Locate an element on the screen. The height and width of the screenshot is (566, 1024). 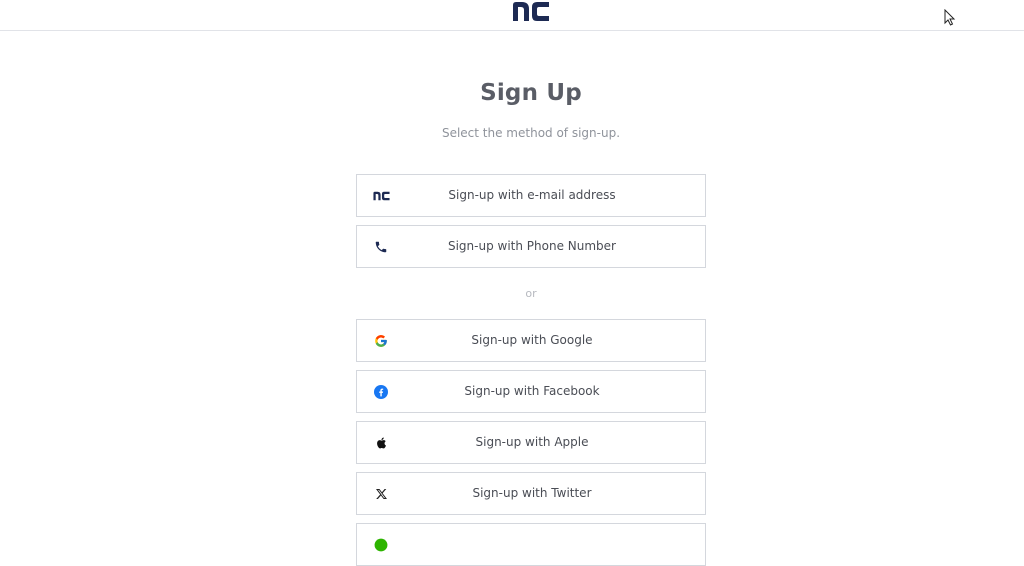
signup-apple-button: Sign-up with Apple is located at coordinates (531, 442).